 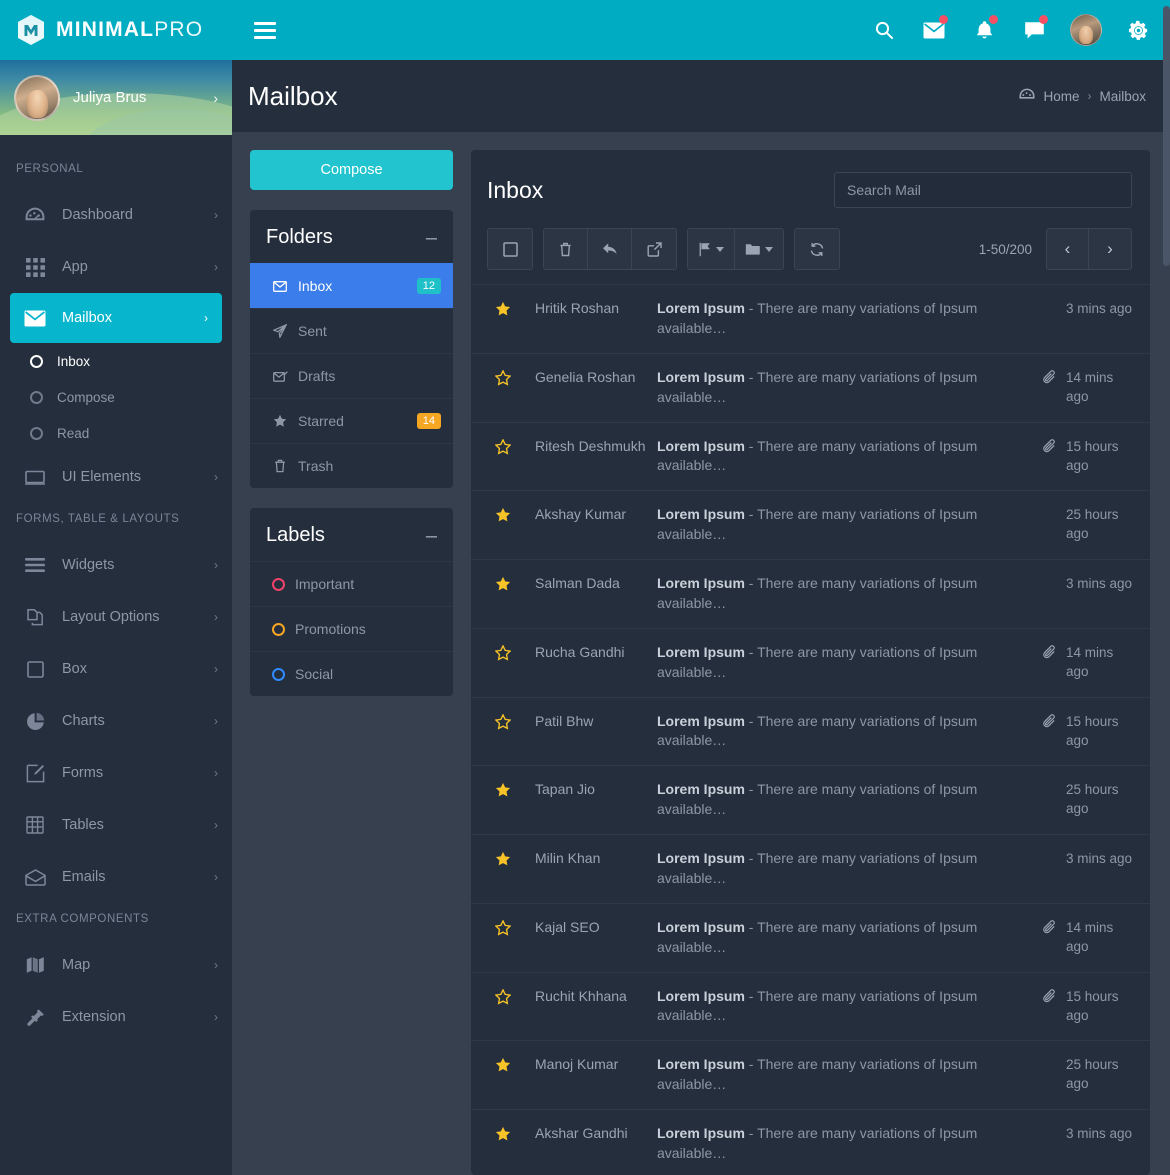 I want to click on sidebar-item-extension: Extension ›, so click(x=116, y=1017).